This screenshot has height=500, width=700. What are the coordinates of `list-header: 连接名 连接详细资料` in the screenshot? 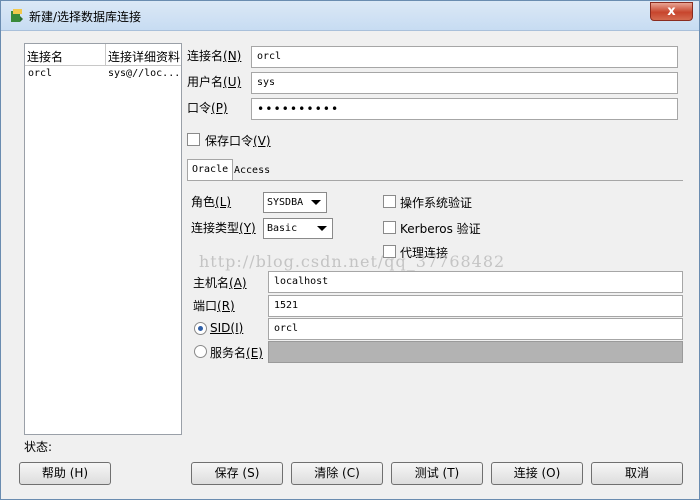 It's located at (103, 55).